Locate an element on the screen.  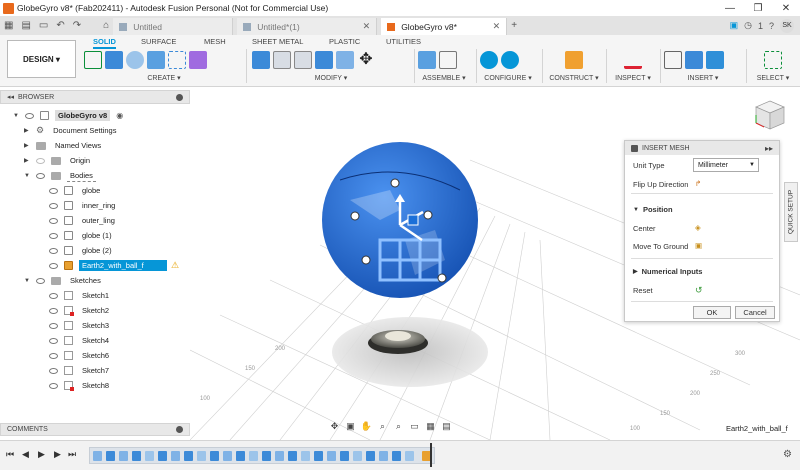
modify-menu: MODIFY ▾ is located at coordinates (331, 78).